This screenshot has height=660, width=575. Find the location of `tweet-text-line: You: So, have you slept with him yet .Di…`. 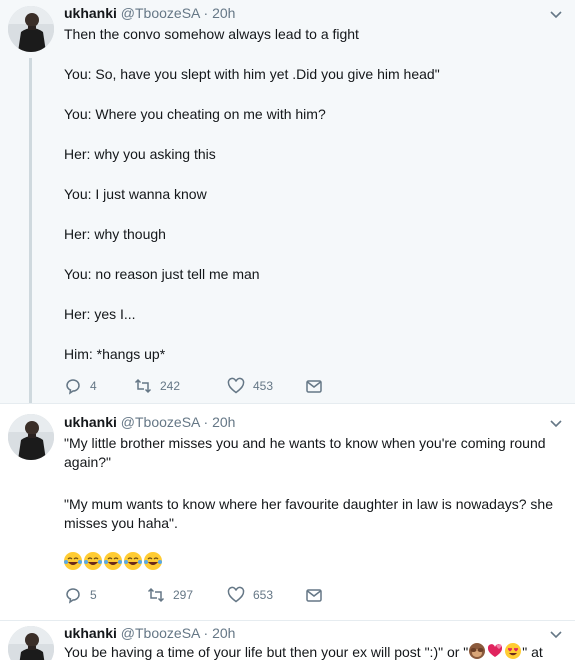

tweet-text-line: You: So, have you slept with him yet .Di… is located at coordinates (252, 74).